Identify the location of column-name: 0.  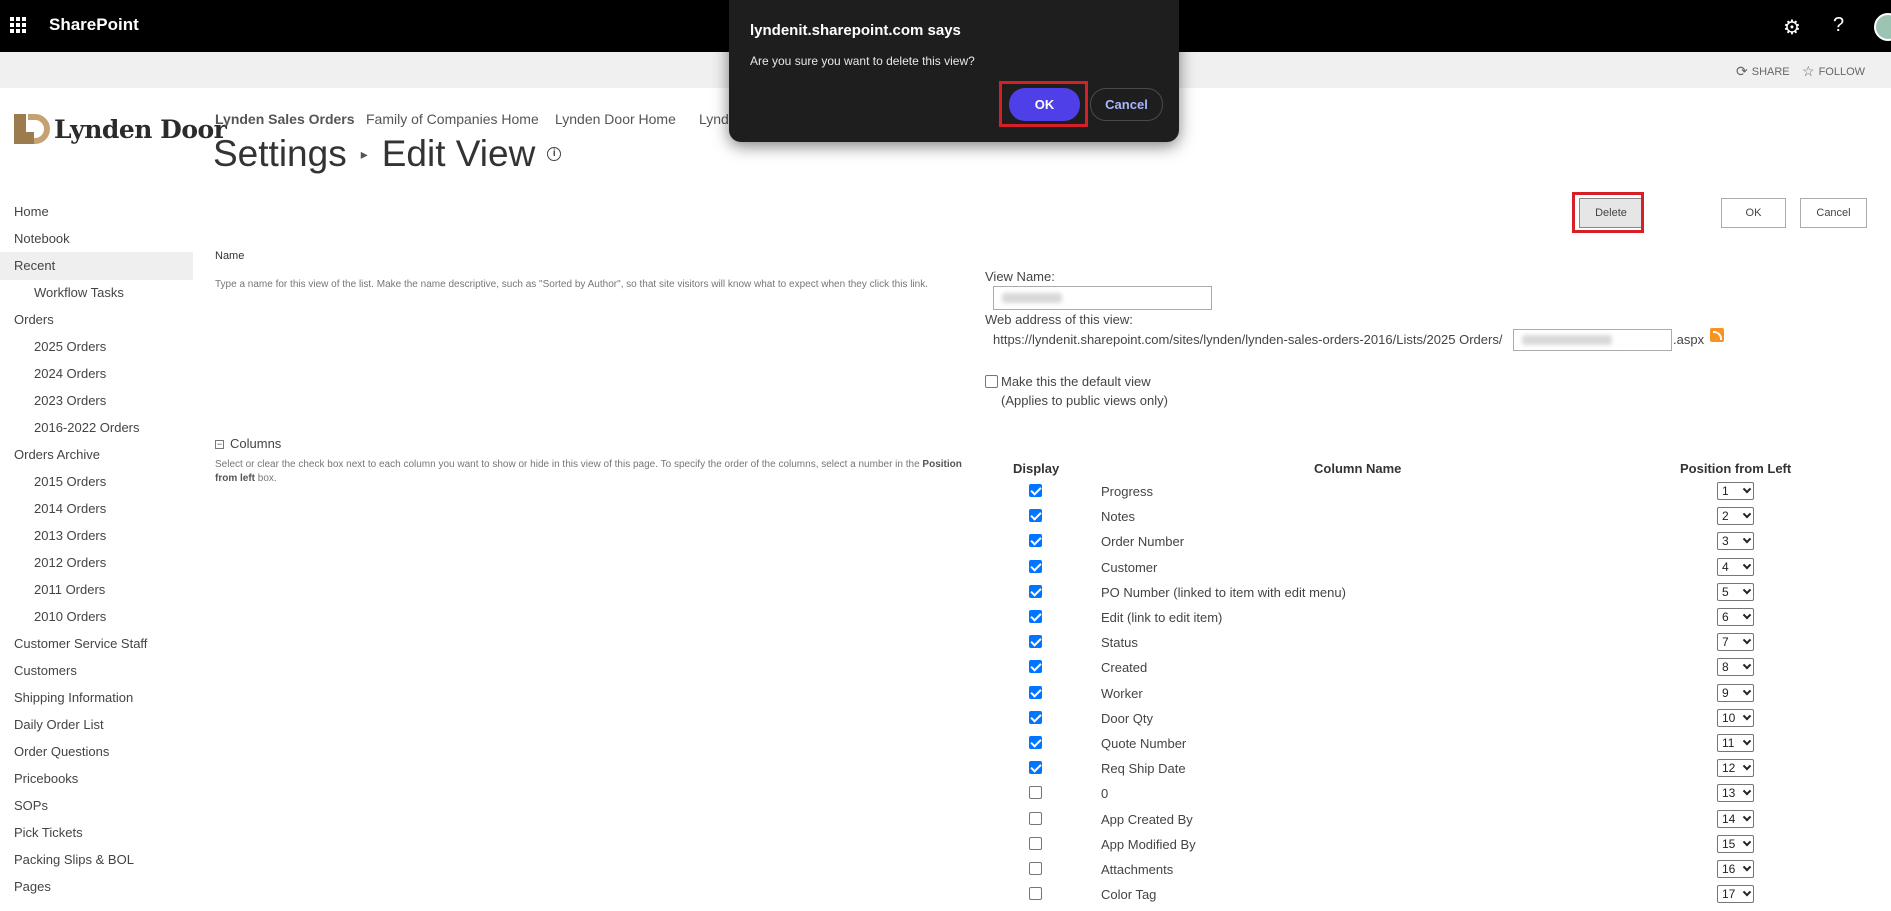
(1105, 793).